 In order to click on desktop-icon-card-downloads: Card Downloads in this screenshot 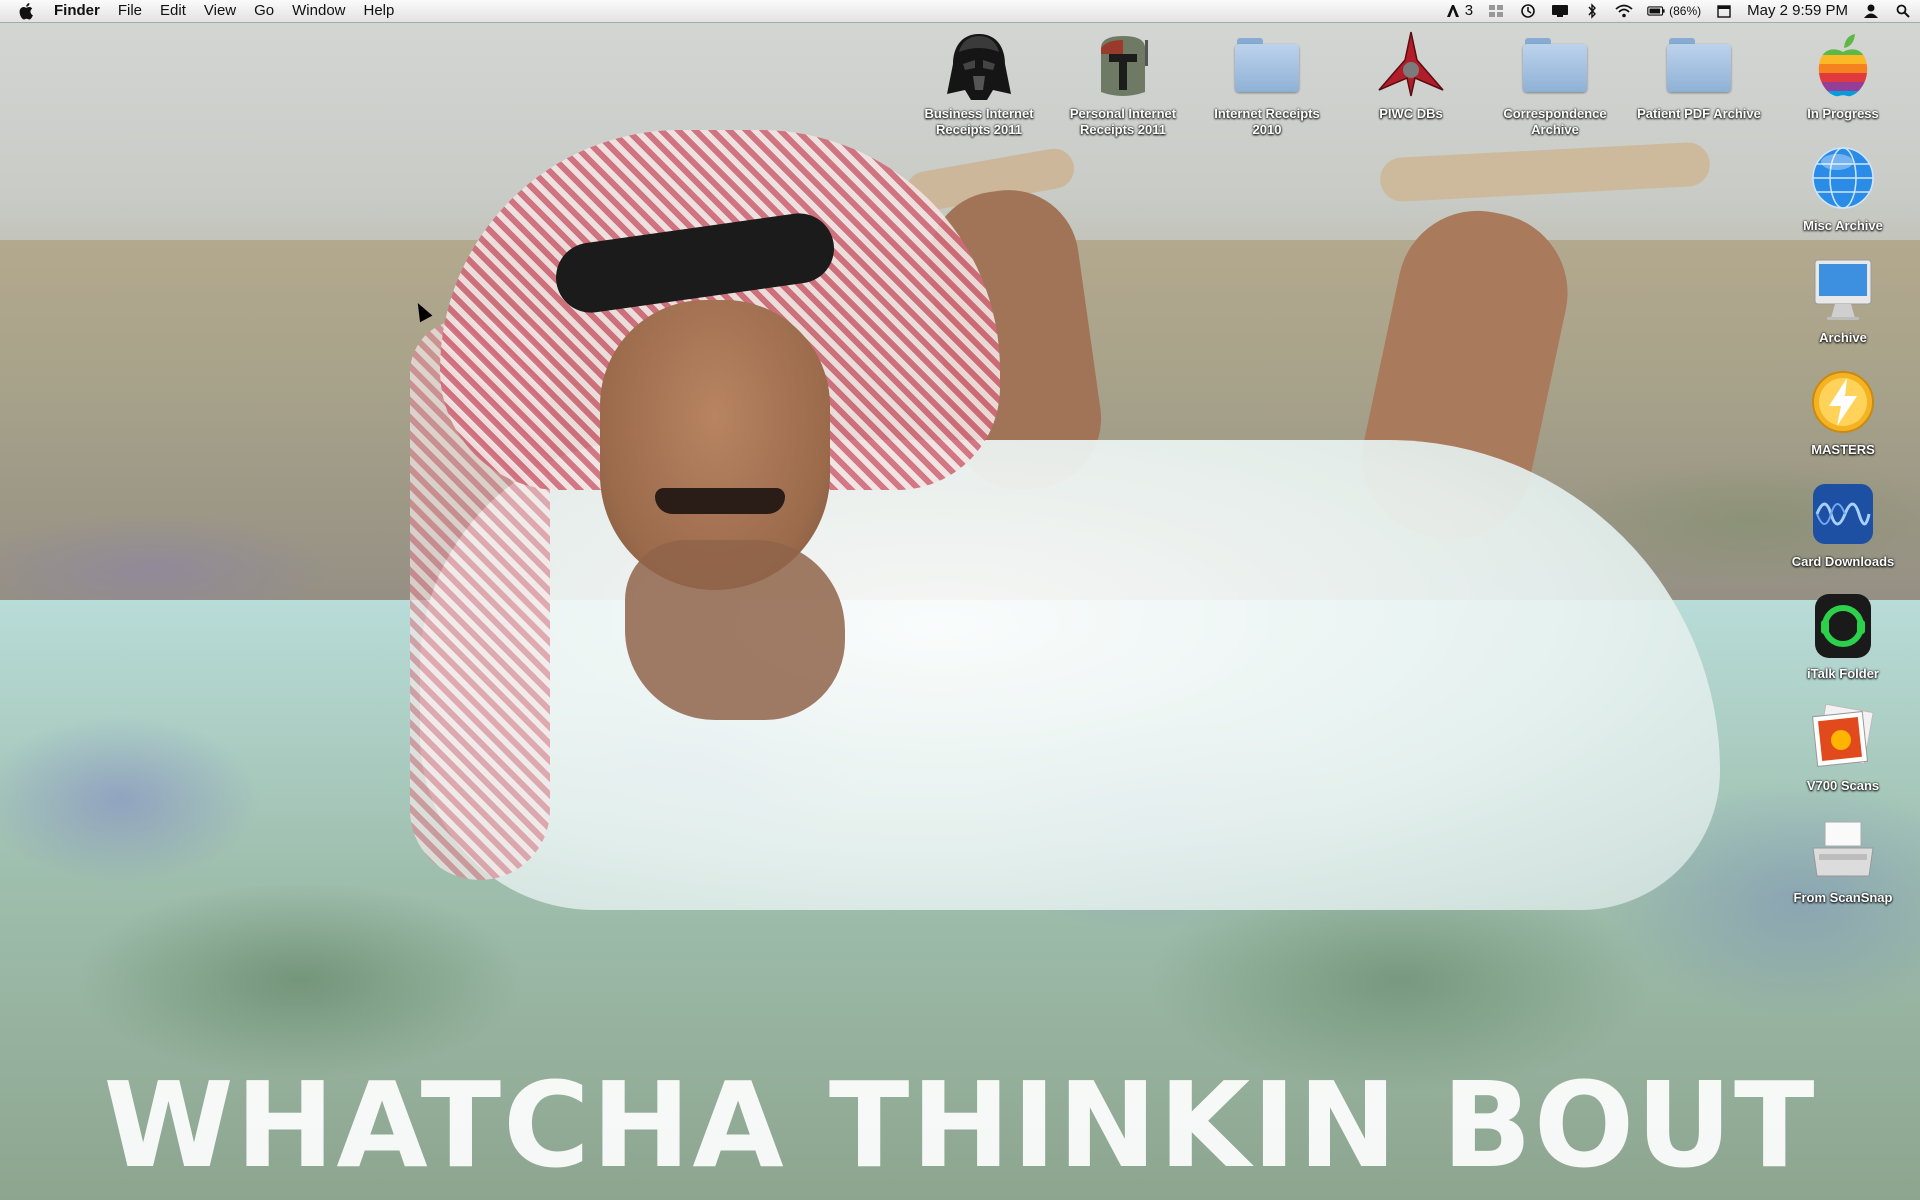, I will do `click(1843, 524)`.